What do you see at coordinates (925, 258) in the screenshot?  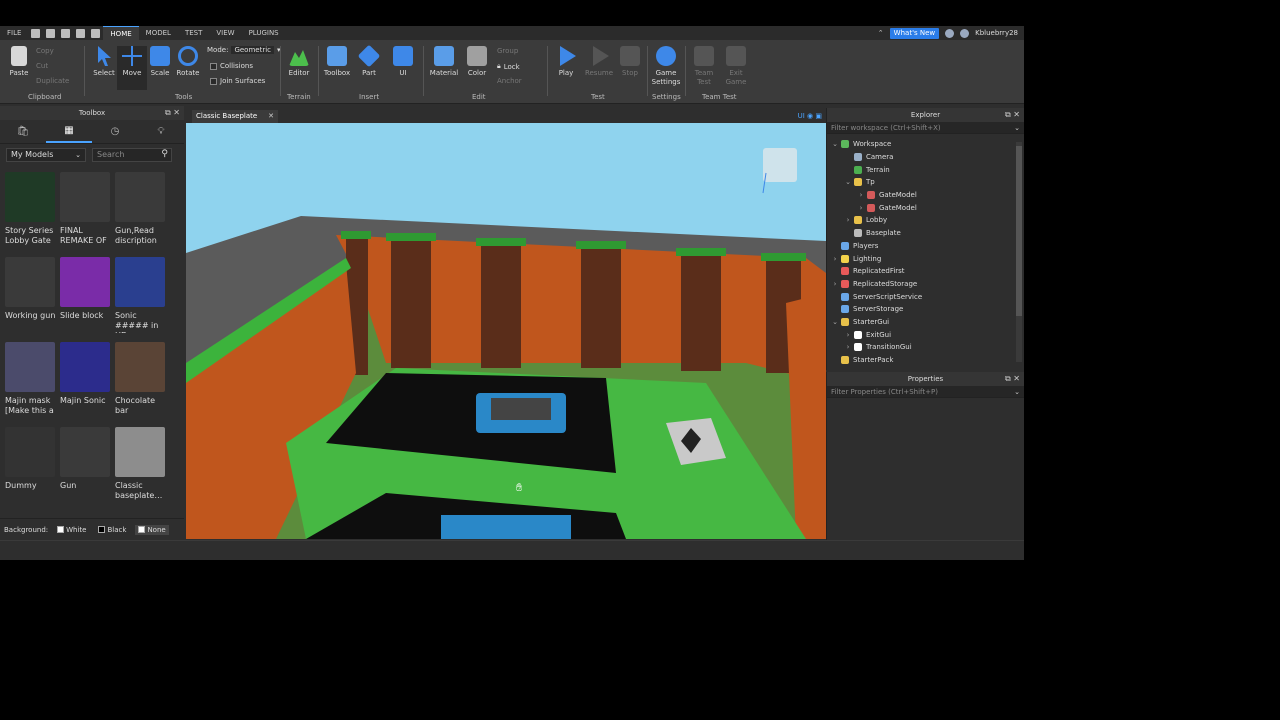 I see `explorer-node: › Lighting` at bounding box center [925, 258].